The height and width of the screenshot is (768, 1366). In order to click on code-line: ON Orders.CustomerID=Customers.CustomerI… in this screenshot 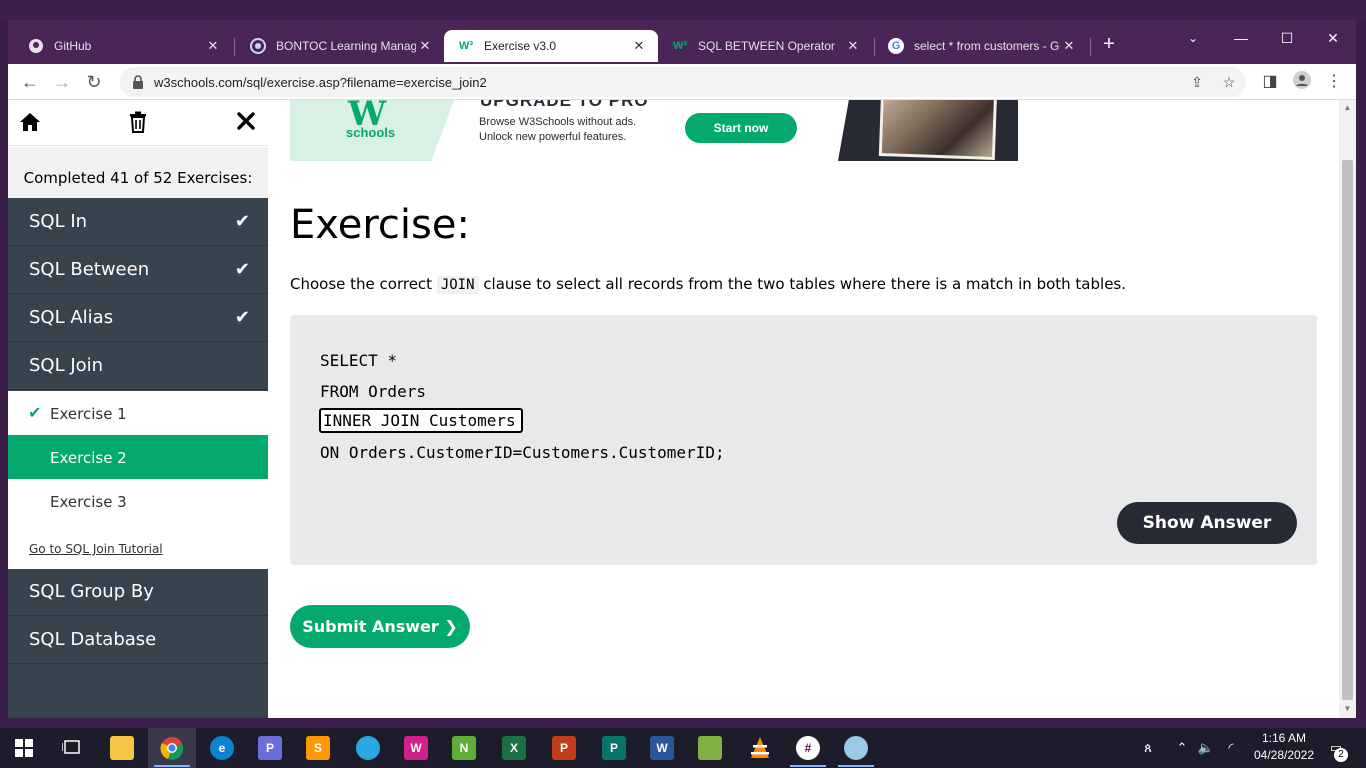, I will do `click(522, 452)`.